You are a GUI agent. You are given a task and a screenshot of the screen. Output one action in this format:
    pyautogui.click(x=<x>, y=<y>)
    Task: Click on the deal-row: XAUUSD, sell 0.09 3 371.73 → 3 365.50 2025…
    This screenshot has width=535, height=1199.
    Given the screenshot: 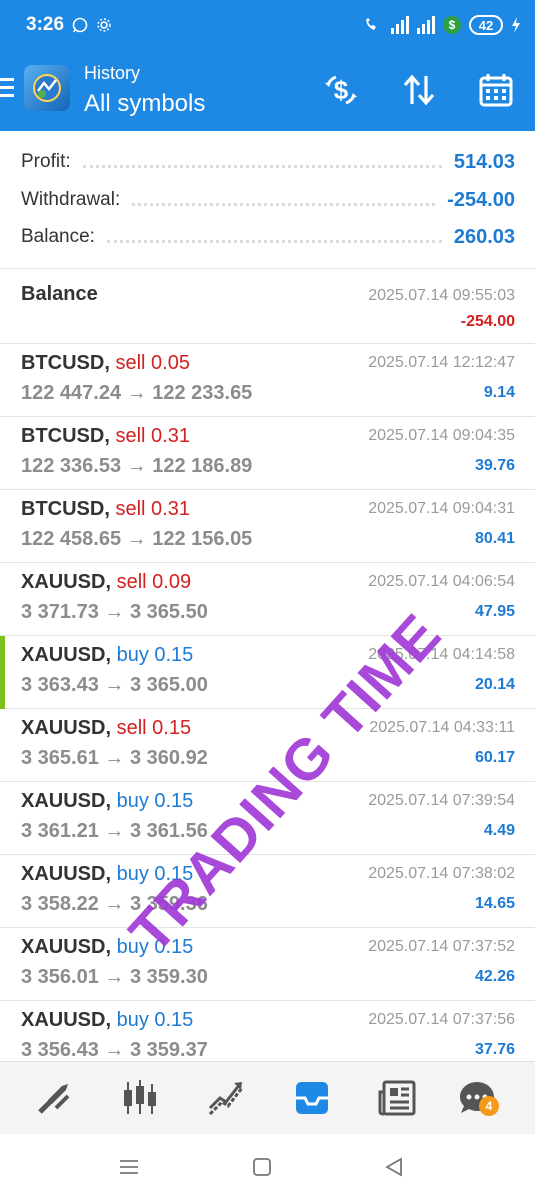 What is the action you would take?
    pyautogui.click(x=267, y=599)
    